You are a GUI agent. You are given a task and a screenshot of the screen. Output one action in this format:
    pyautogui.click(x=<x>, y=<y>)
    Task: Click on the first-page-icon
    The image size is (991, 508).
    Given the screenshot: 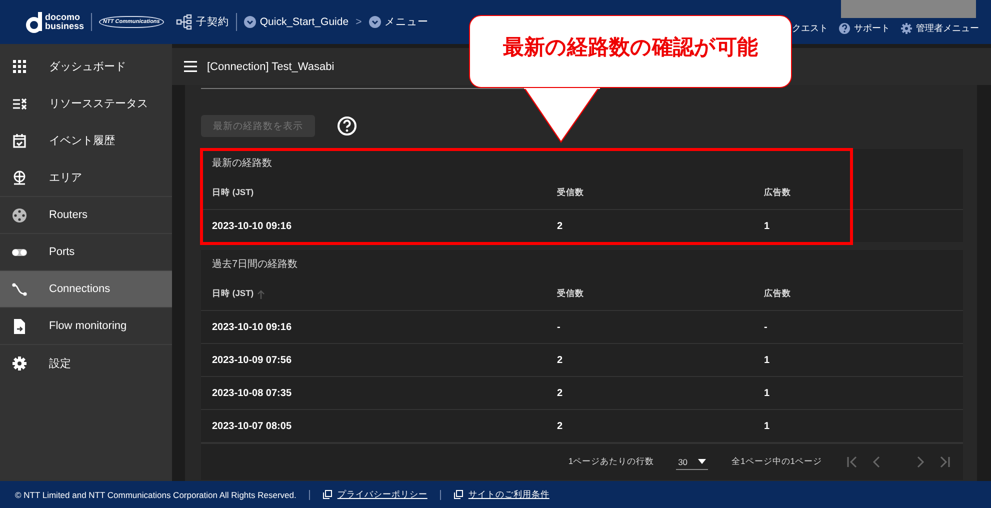 What is the action you would take?
    pyautogui.click(x=852, y=462)
    